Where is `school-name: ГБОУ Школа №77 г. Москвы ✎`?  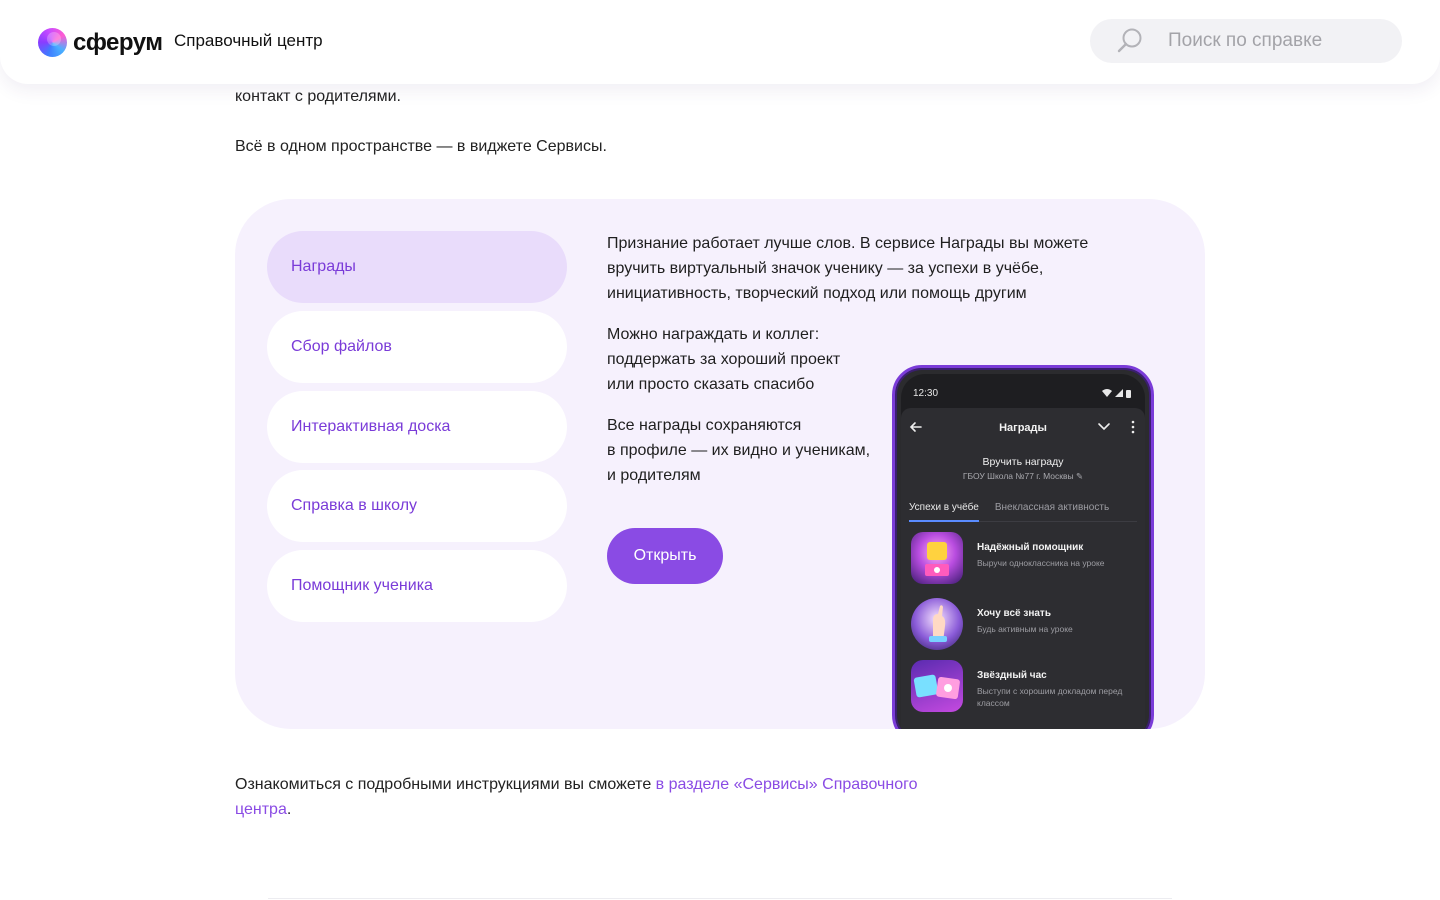
school-name: ГБОУ Школа №77 г. Москвы ✎ is located at coordinates (1023, 476).